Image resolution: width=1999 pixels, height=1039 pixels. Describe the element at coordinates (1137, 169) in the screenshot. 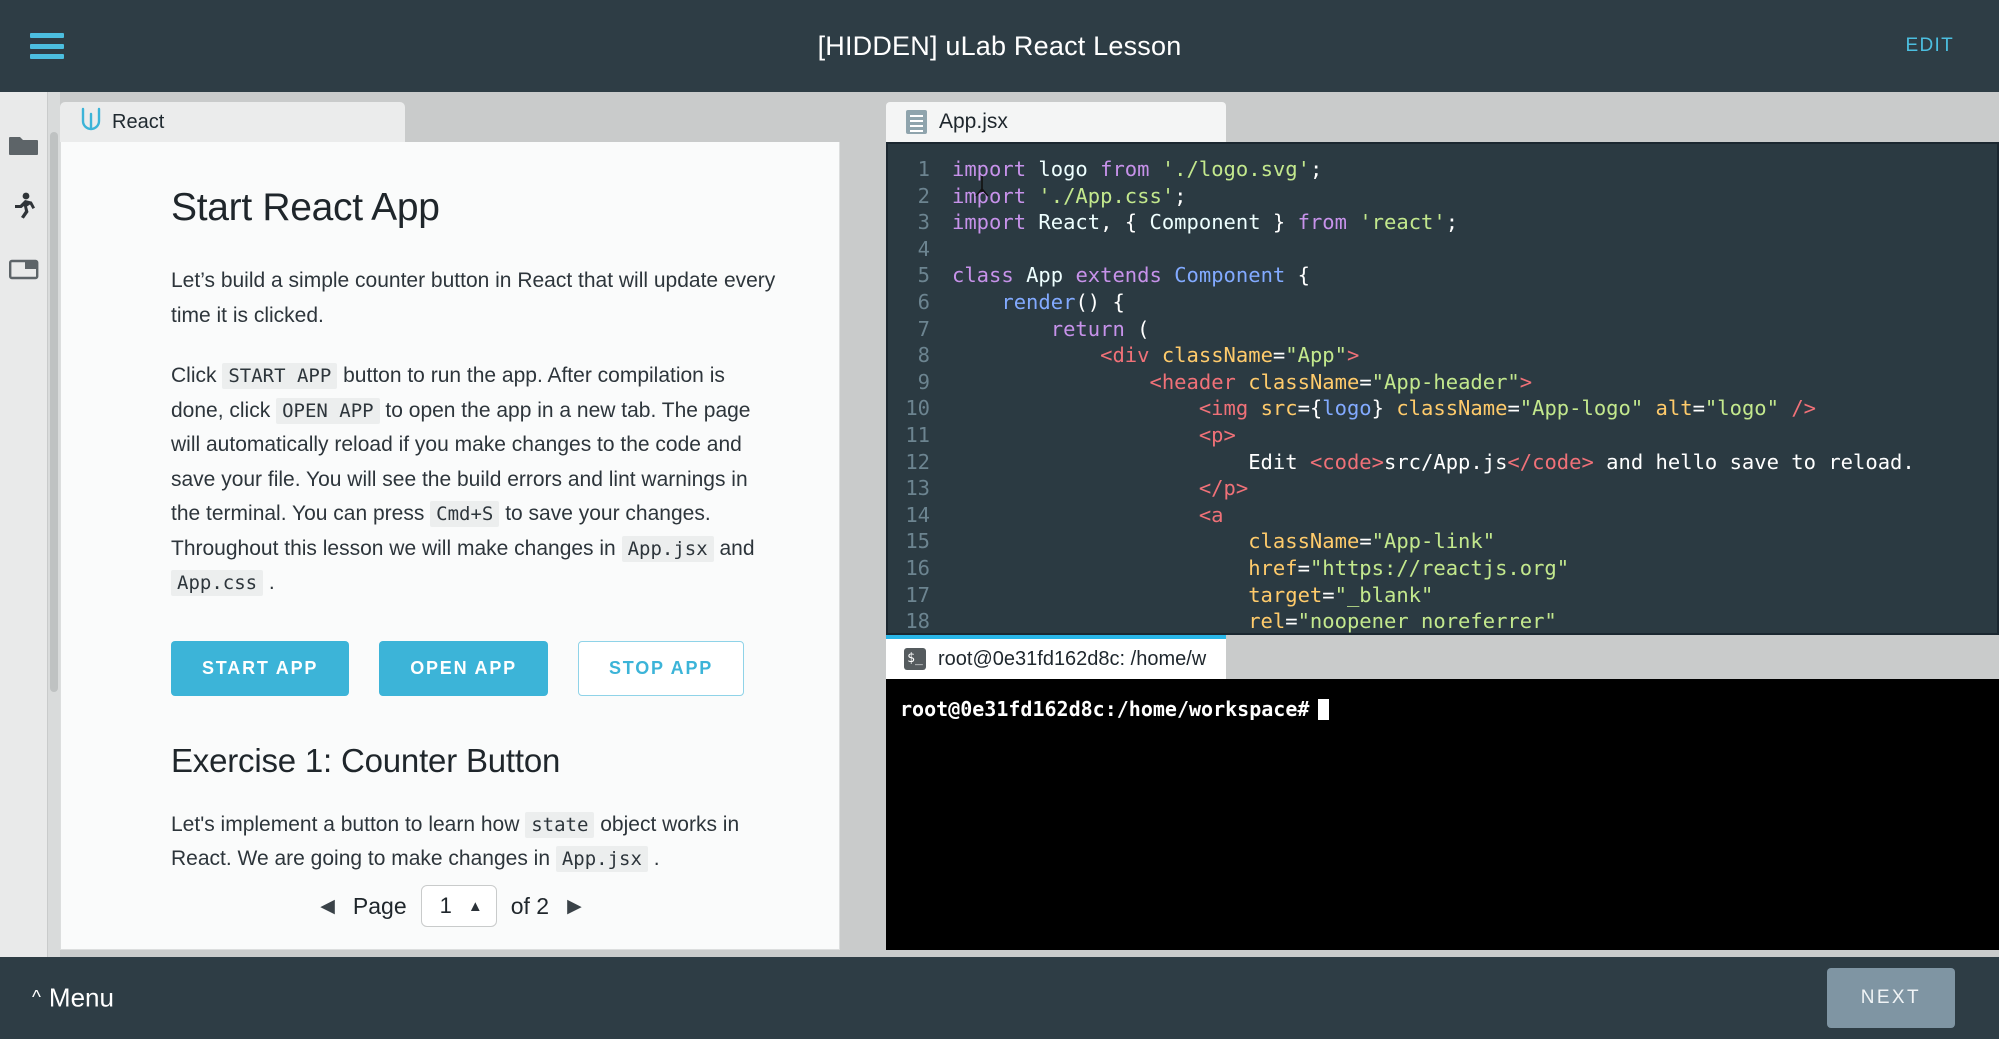

I see `line-text: import logo from './logo.svg';` at that location.